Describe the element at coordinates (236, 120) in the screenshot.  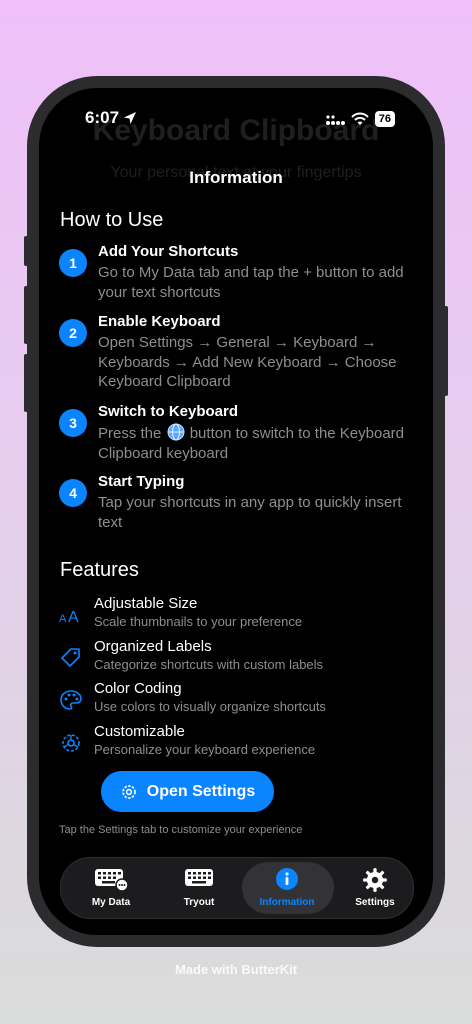
I see `status-bar: 6:07 76` at that location.